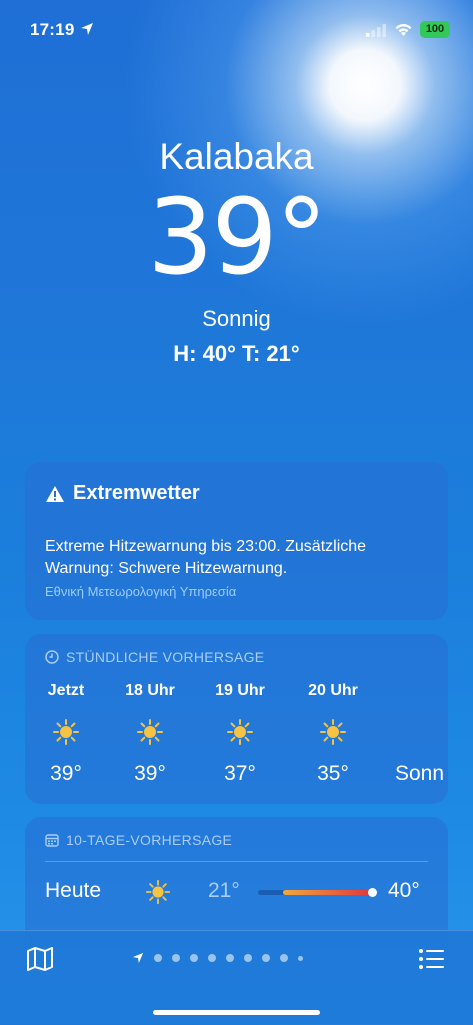  Describe the element at coordinates (52, 840) in the screenshot. I see `calendar-icon` at that location.